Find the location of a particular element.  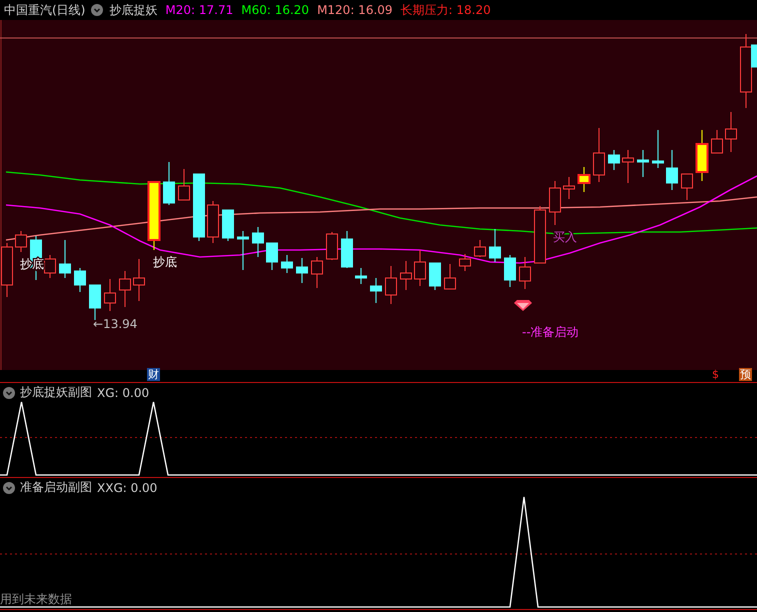

legend-value: M120: 16.09 is located at coordinates (355, 10).